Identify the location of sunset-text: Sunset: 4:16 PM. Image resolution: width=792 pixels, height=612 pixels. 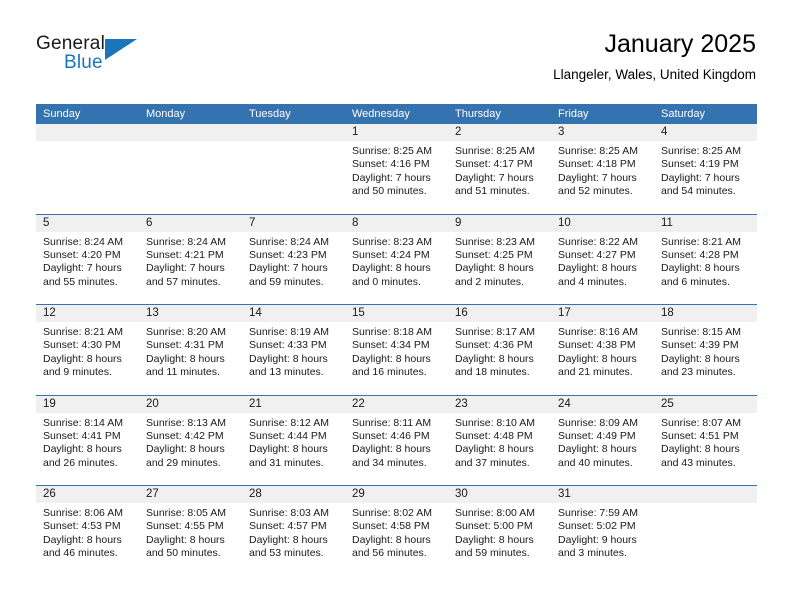
(391, 164).